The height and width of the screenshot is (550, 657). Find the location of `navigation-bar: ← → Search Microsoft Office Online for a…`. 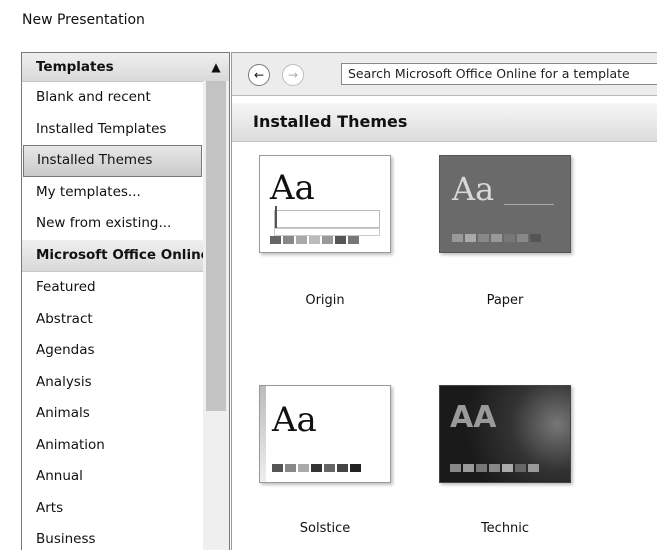

navigation-bar: ← → Search Microsoft Office Online for a… is located at coordinates (444, 74).